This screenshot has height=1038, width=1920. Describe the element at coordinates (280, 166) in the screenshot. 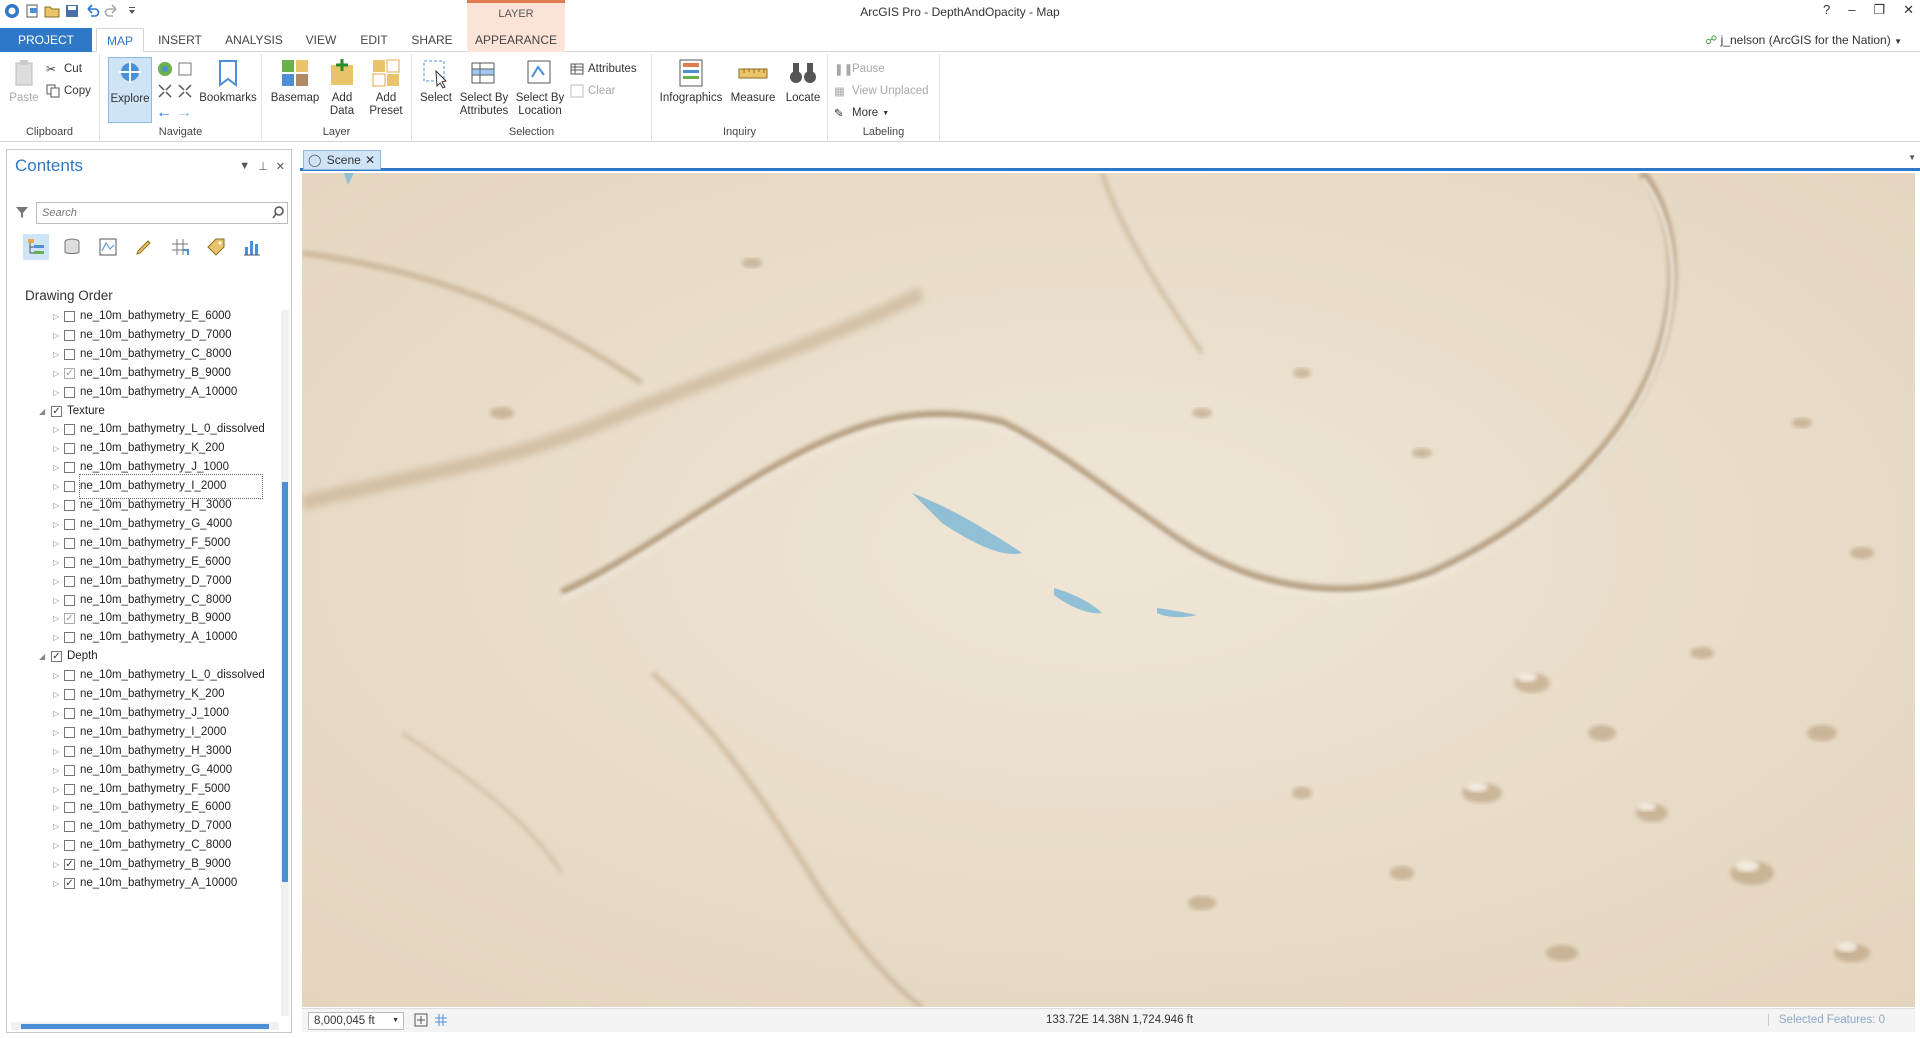

I see `pane-close-icon: ✕` at that location.